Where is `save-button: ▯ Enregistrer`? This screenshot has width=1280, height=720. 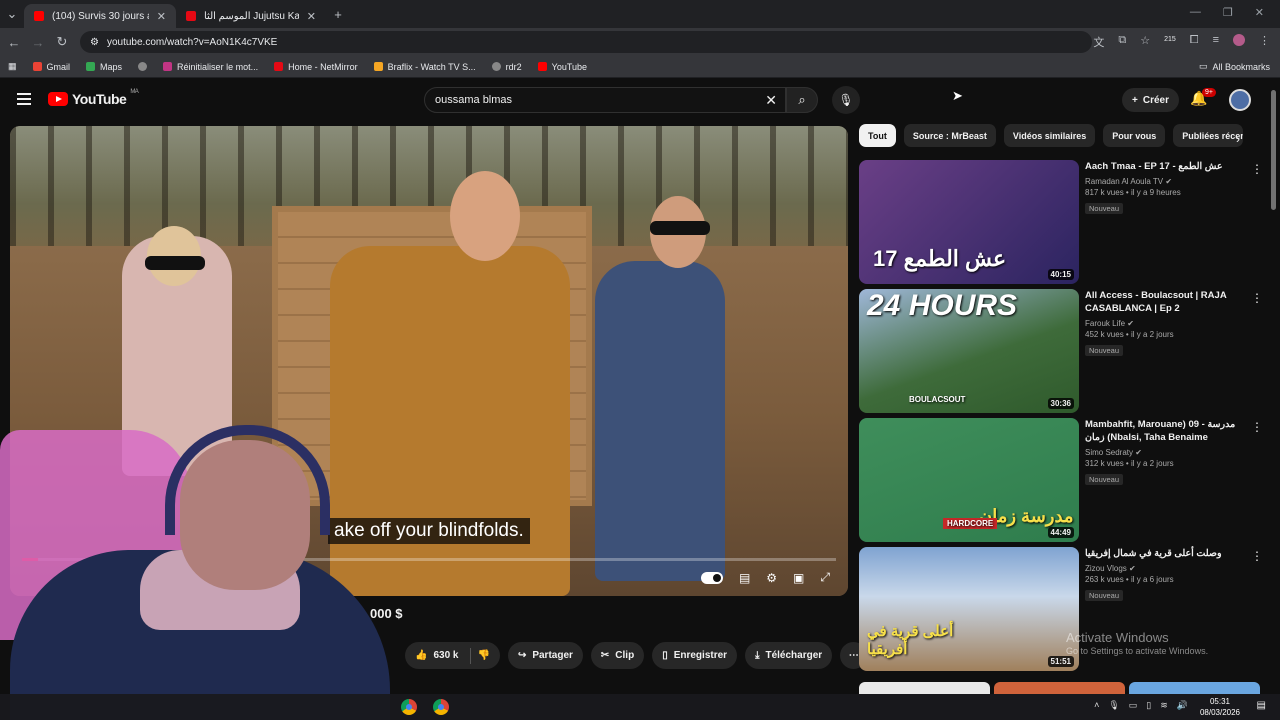 save-button: ▯ Enregistrer is located at coordinates (695, 655).